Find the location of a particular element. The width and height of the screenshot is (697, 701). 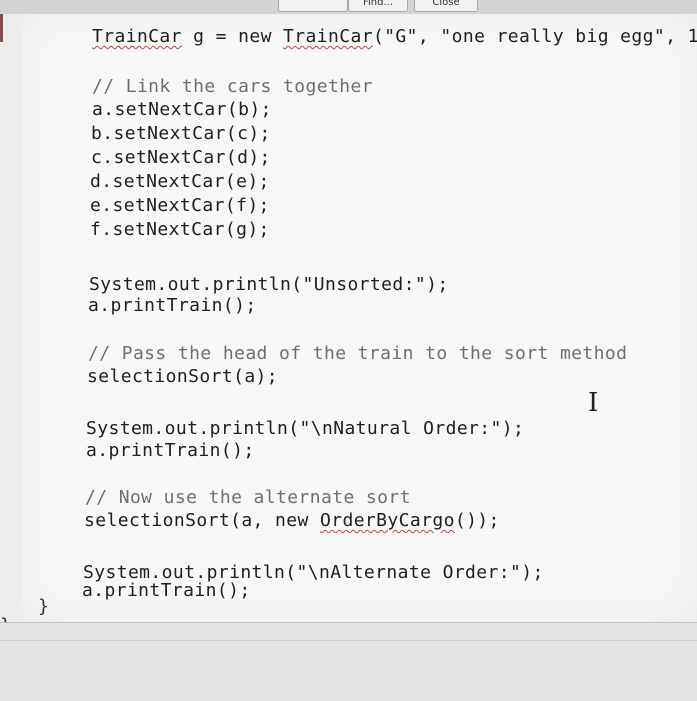

closing-brace: } is located at coordinates (44, 606).